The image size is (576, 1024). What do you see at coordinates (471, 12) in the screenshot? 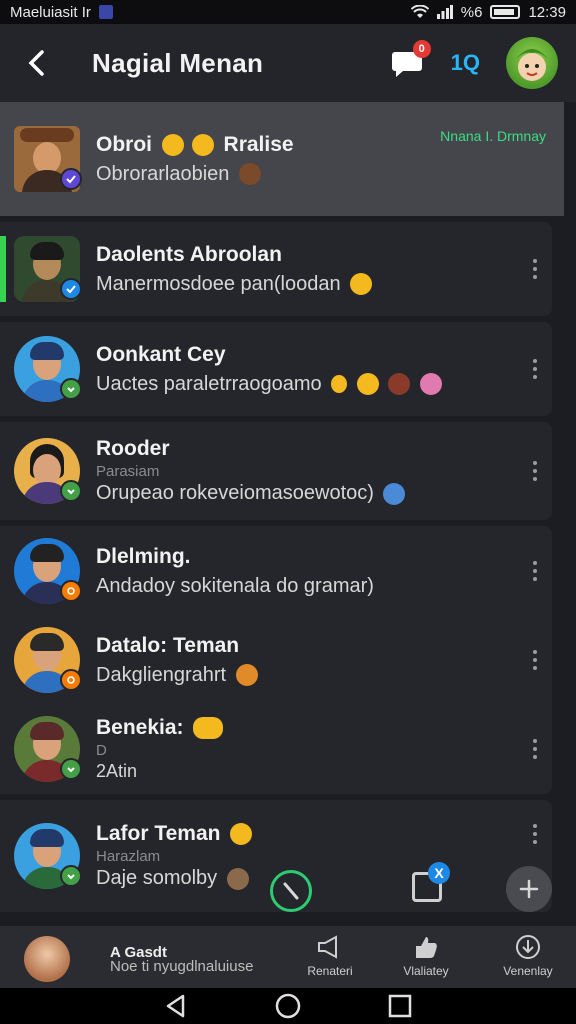
I see `battery-percent: %6` at bounding box center [471, 12].